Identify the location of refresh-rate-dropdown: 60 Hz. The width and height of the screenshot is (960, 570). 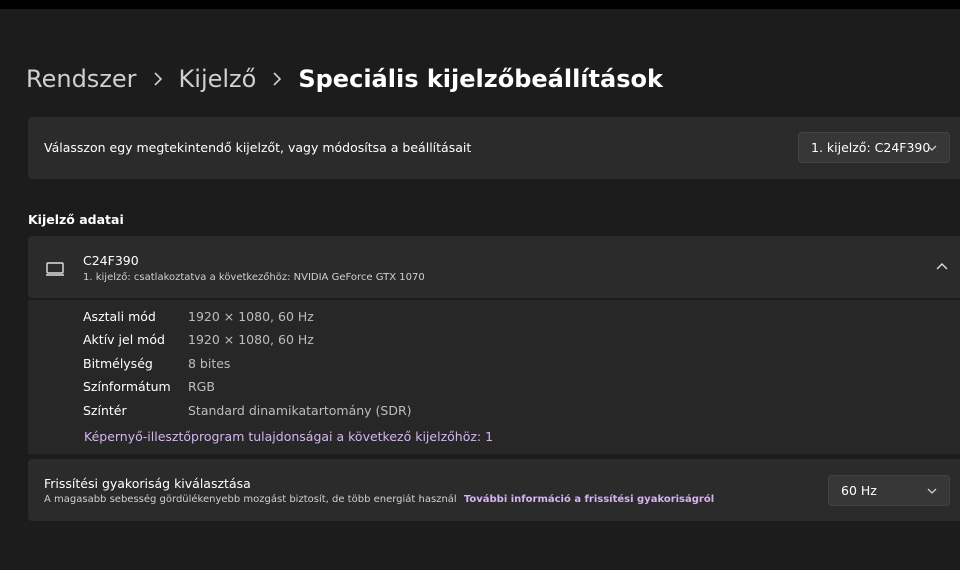
(889, 490).